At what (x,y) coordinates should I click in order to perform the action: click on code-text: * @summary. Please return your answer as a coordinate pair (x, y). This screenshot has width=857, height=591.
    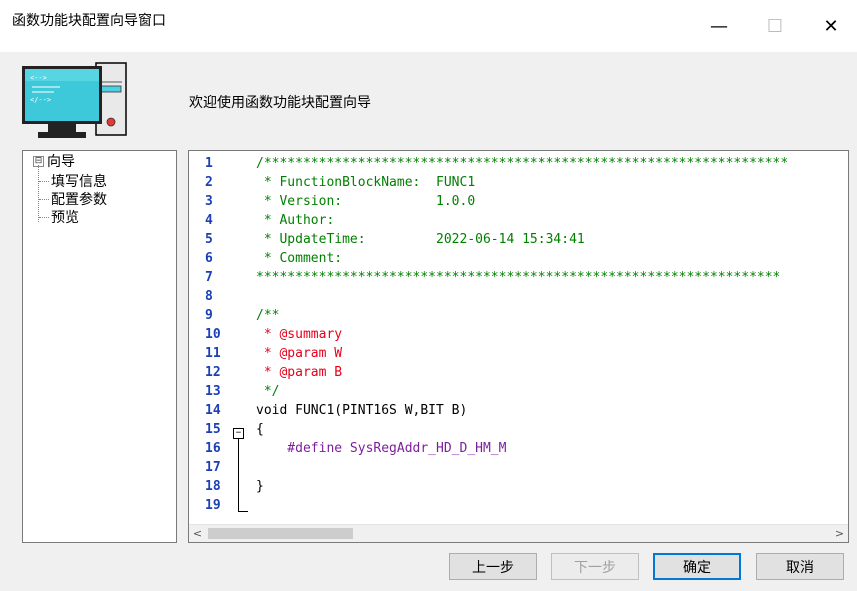
    Looking at the image, I should click on (299, 334).